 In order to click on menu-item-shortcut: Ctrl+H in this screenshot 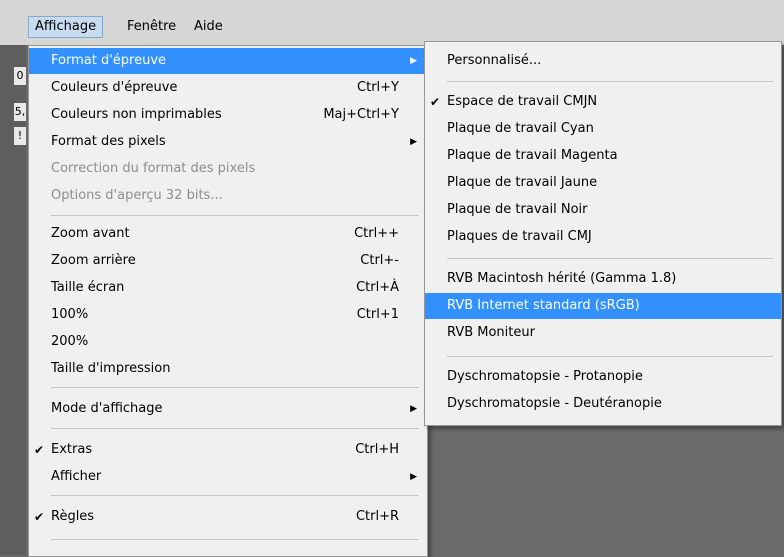, I will do `click(377, 449)`.